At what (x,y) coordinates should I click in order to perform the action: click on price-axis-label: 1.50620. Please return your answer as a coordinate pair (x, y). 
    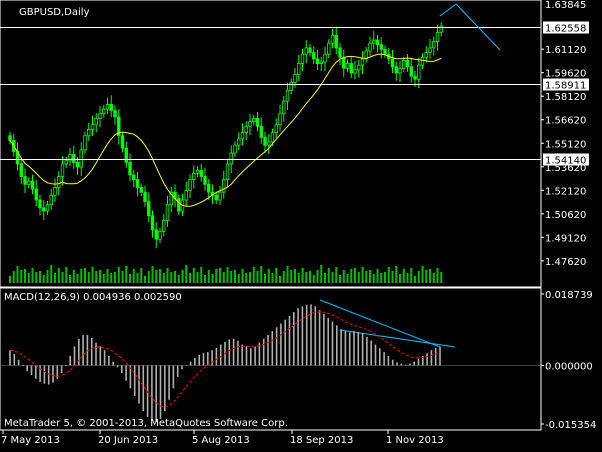
    Looking at the image, I should click on (565, 215).